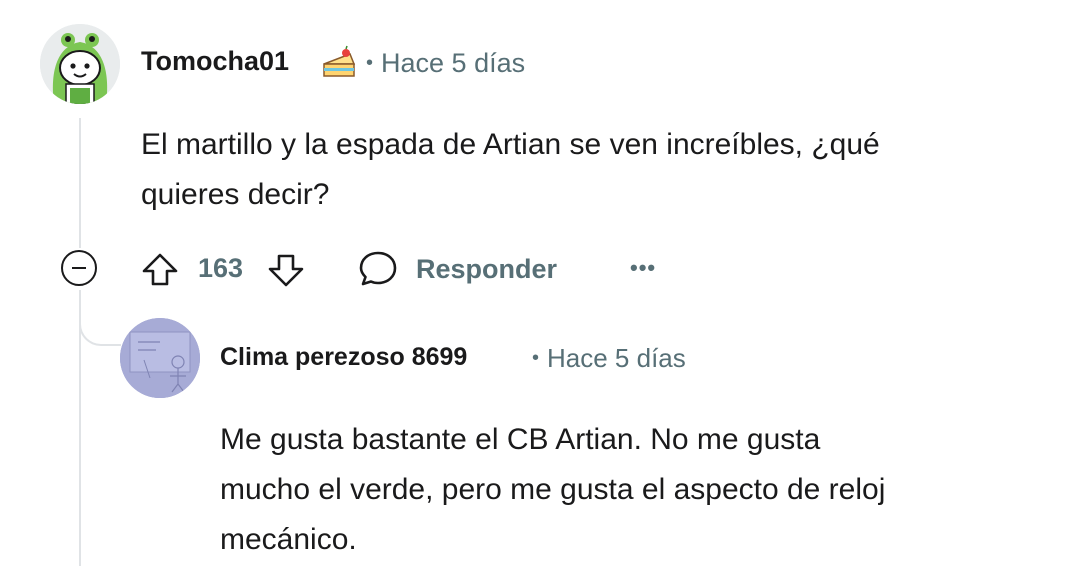 The height and width of the screenshot is (566, 1073). I want to click on comment-timestamp: Hace 5 días, so click(453, 63).